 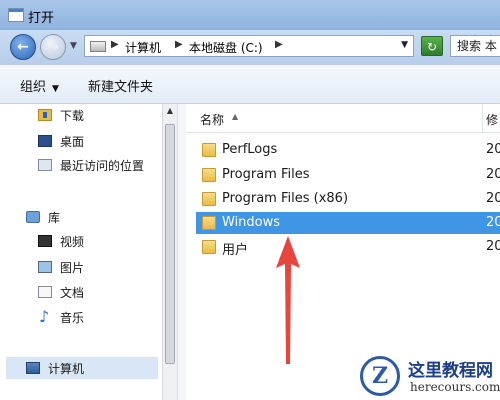 I want to click on search-input: 搜索 本, so click(x=475, y=46).